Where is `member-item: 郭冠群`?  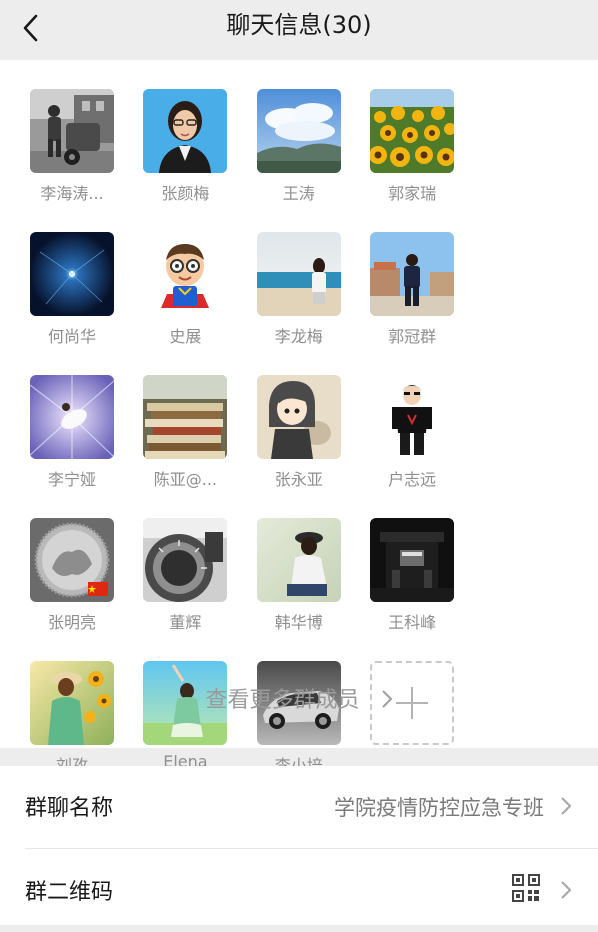
member-item: 郭冠群 is located at coordinates (419, 303).